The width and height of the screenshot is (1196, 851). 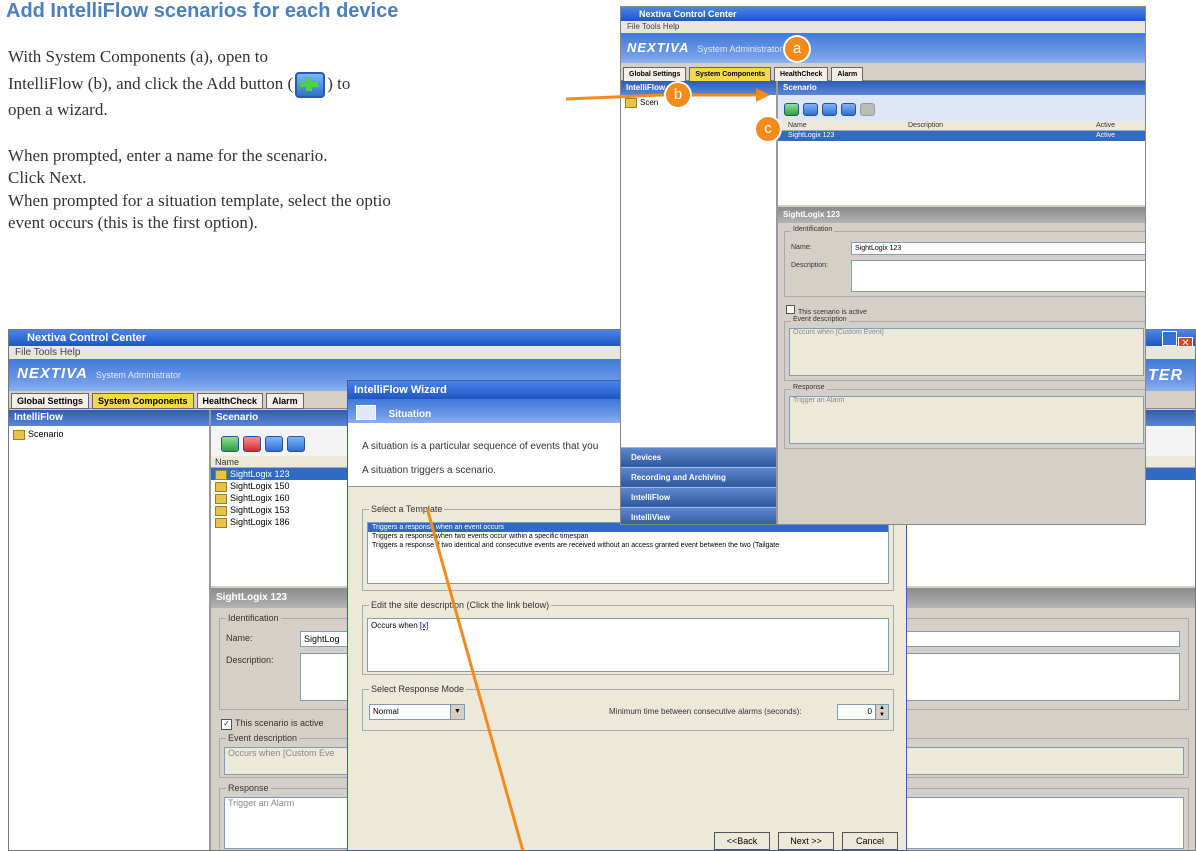 What do you see at coordinates (614, 97) in the screenshot?
I see `add-button-arrow` at bounding box center [614, 97].